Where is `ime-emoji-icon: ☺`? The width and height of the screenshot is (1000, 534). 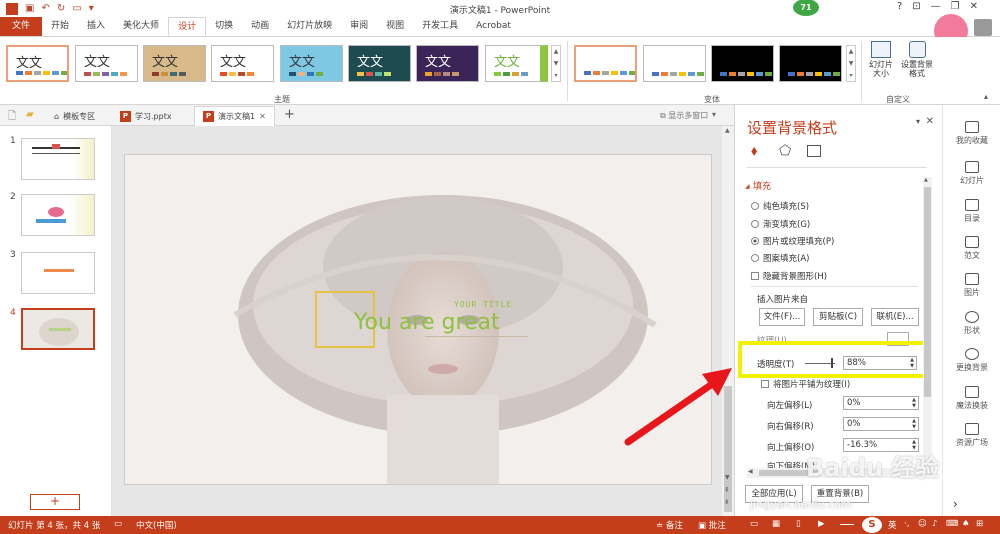
ime-emoji-icon: ☺ is located at coordinates (922, 524).